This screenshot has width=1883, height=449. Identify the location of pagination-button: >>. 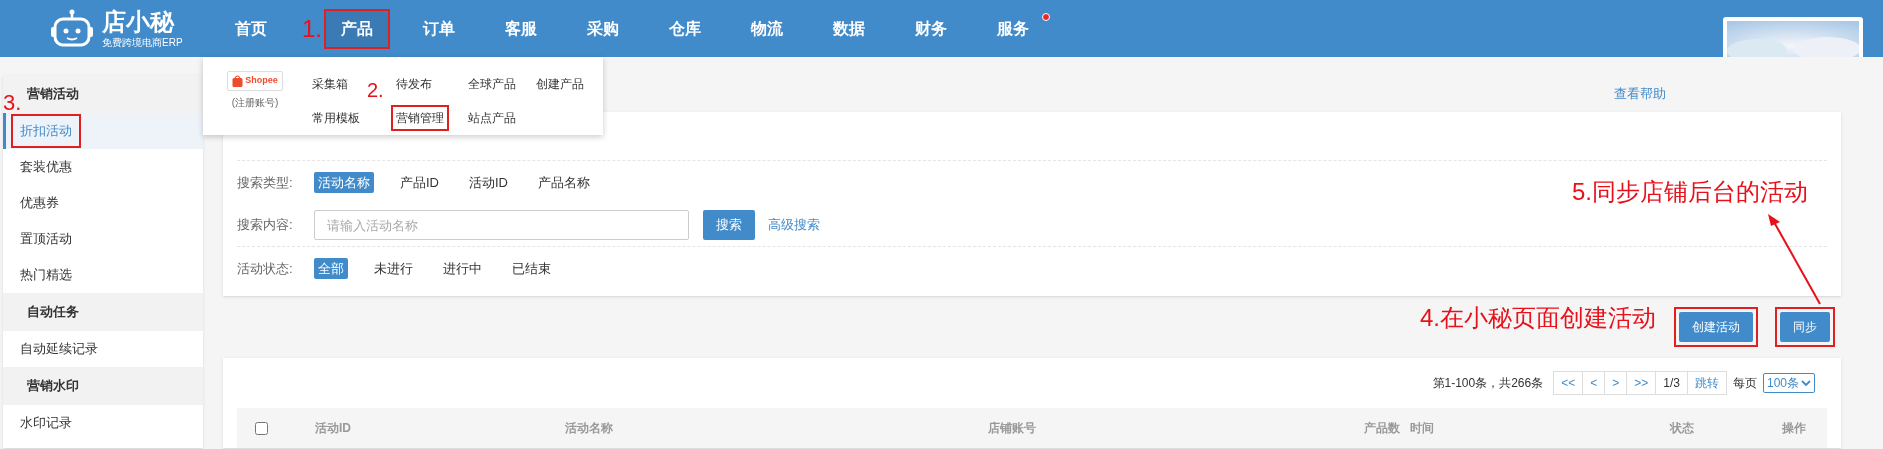
(1642, 383).